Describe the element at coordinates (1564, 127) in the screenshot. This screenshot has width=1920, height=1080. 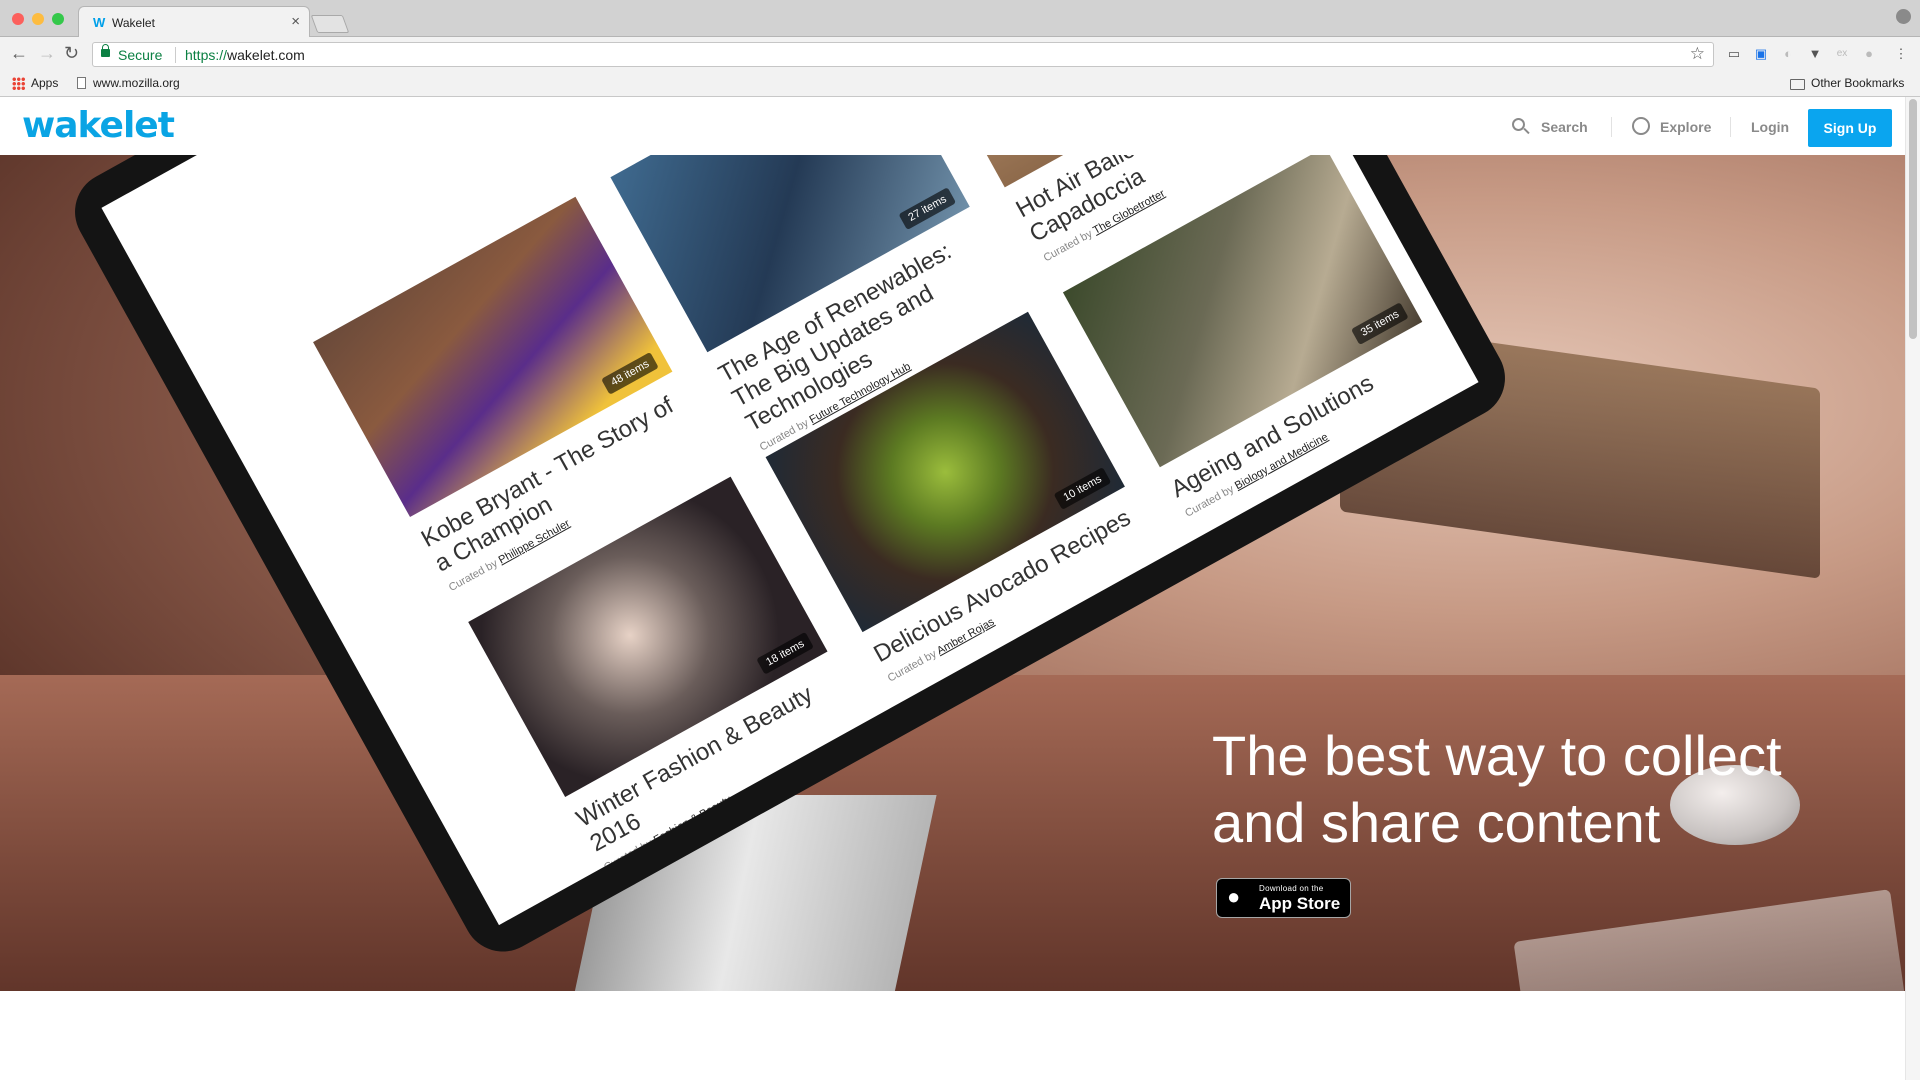
I see `nav-search: Search` at that location.